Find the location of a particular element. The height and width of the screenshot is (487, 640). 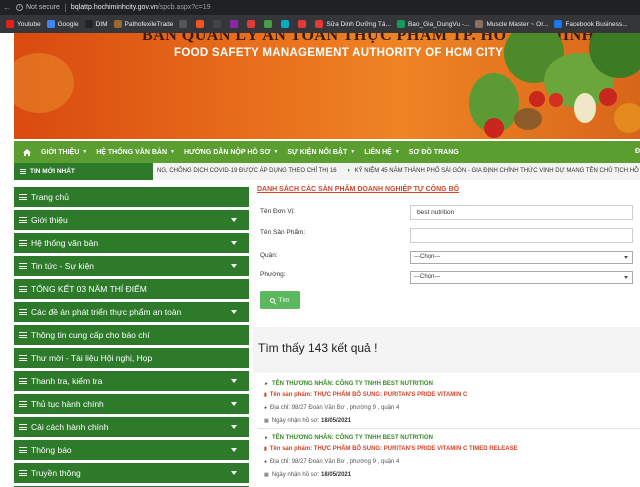

nav-item: HỆ THỐNG VĂN BẢN ▼ is located at coordinates (135, 152).